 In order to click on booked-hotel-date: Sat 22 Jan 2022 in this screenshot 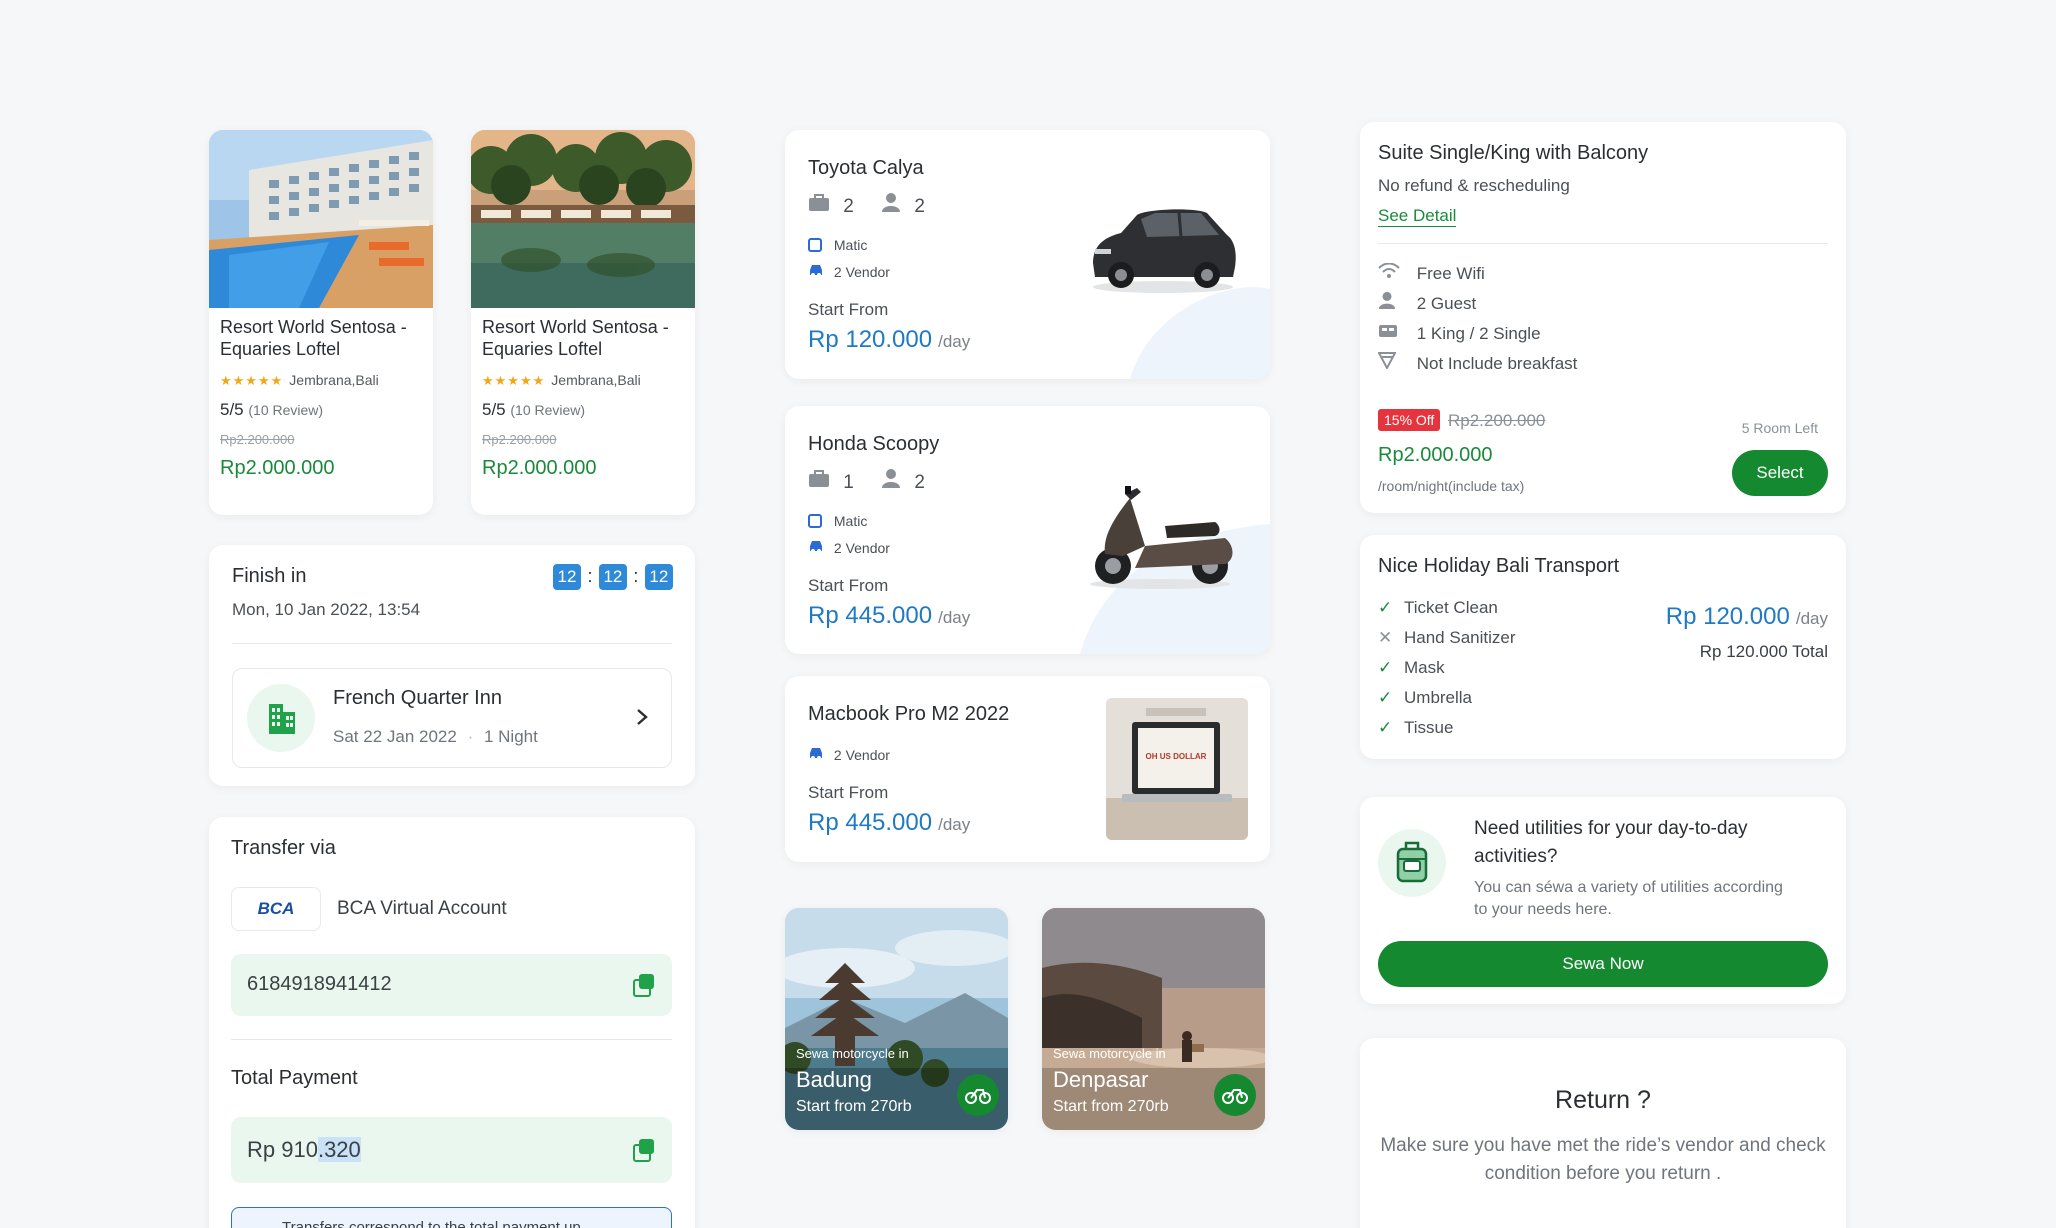, I will do `click(395, 736)`.